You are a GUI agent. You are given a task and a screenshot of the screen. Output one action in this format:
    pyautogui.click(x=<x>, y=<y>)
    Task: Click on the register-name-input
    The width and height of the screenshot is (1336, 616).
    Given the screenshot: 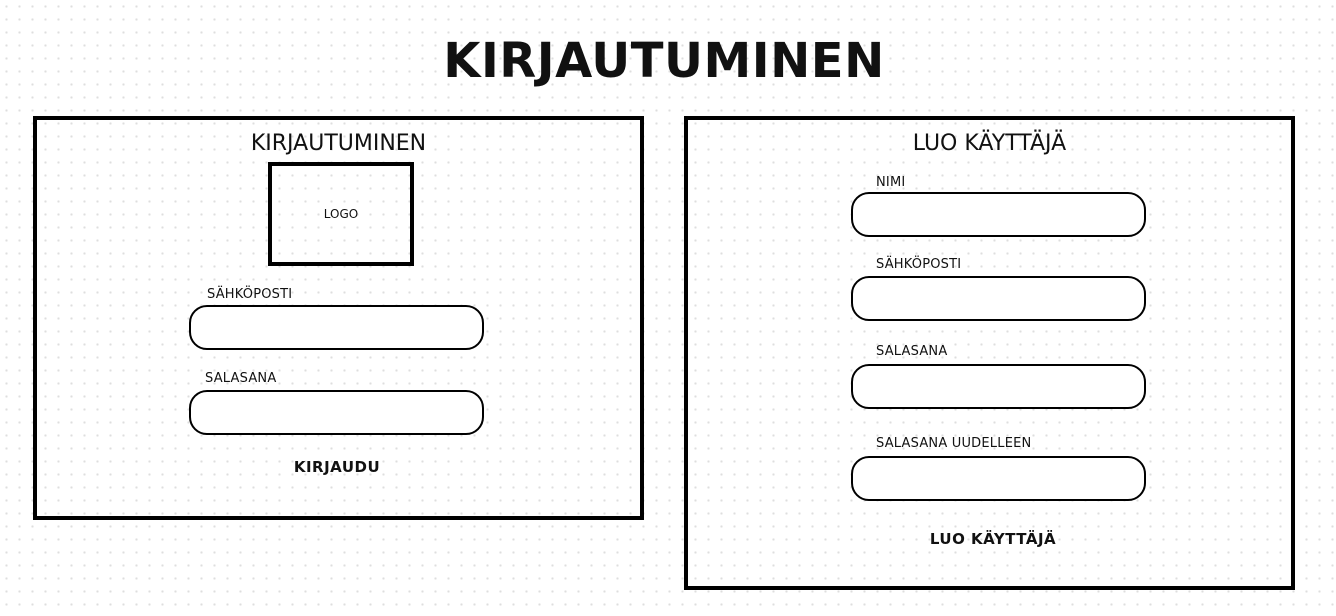 What is the action you would take?
    pyautogui.click(x=998, y=214)
    